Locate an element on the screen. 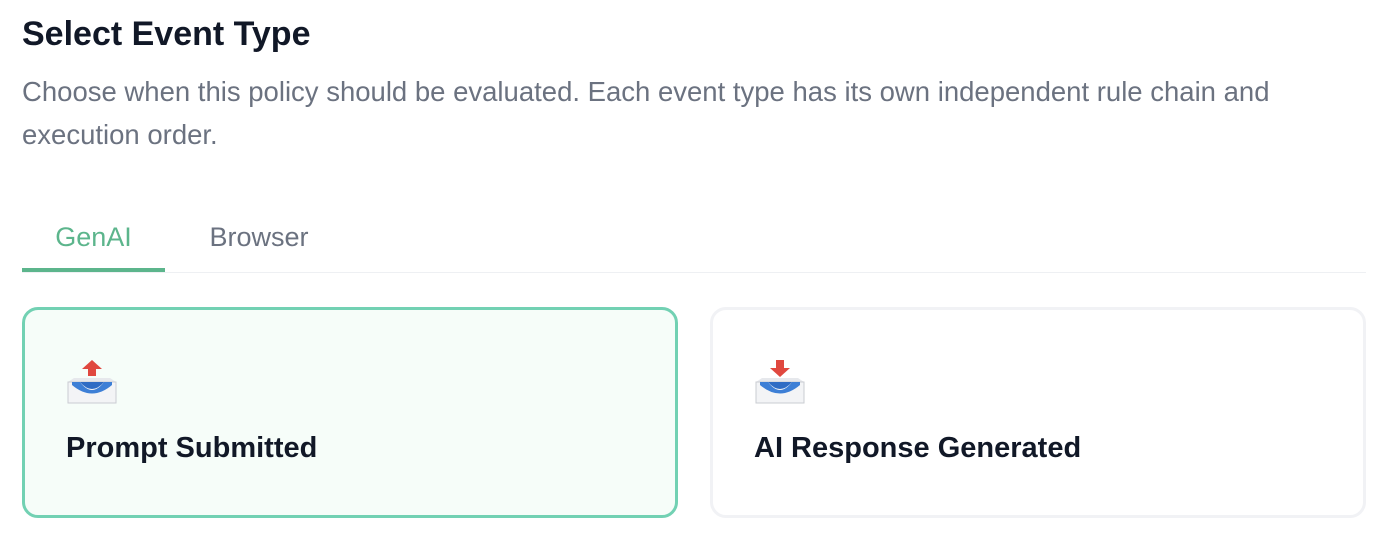  event-card-label: Prompt Submitted is located at coordinates (192, 448).